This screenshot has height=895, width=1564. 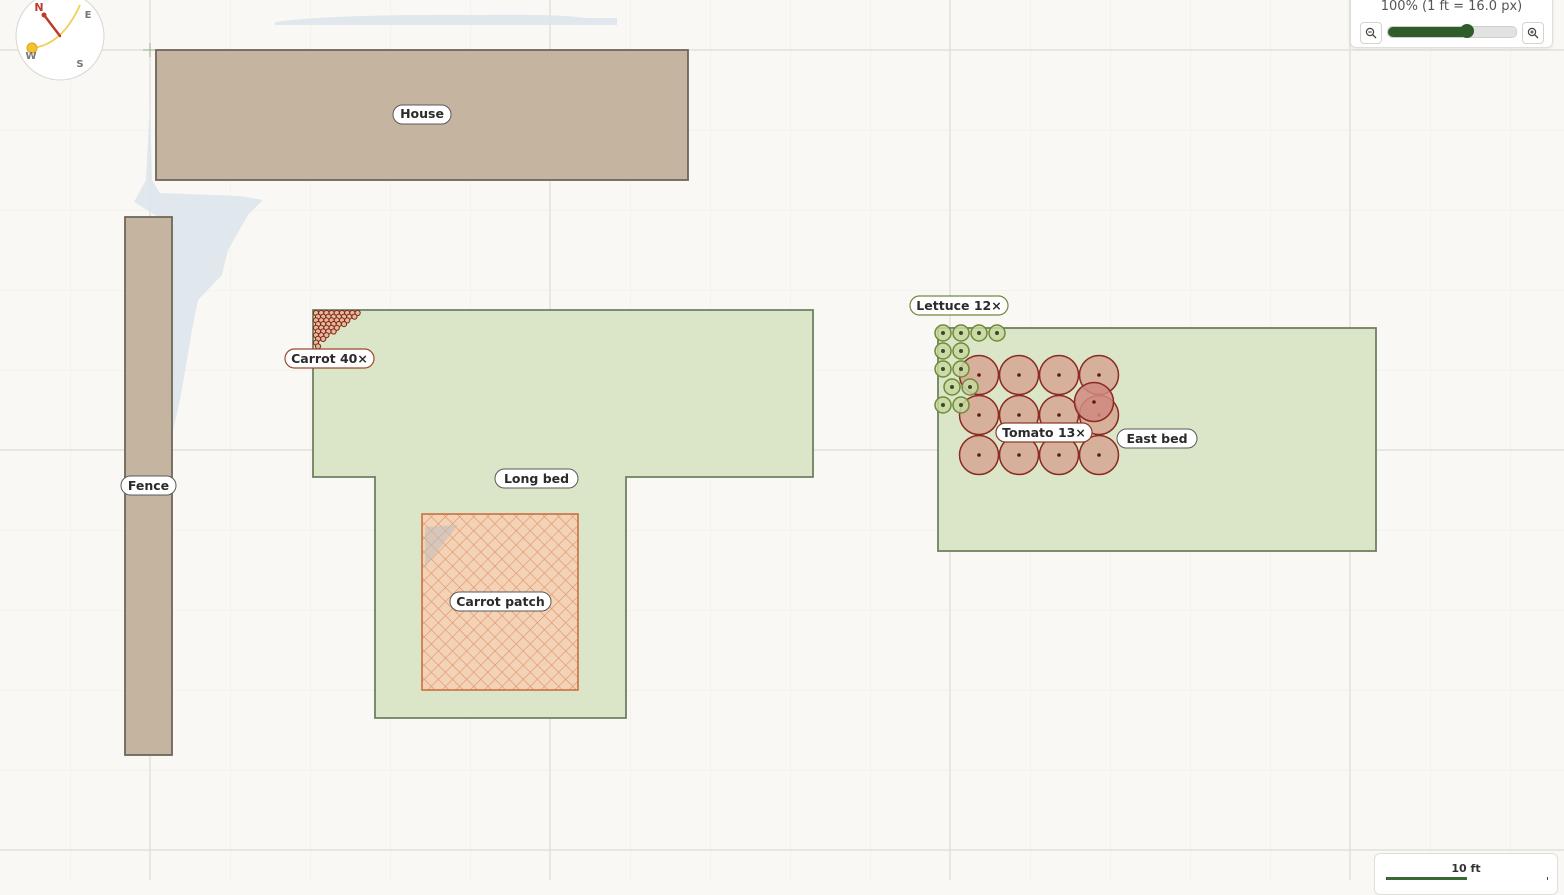 I want to click on long-bed-label: Long bed, so click(x=536, y=478).